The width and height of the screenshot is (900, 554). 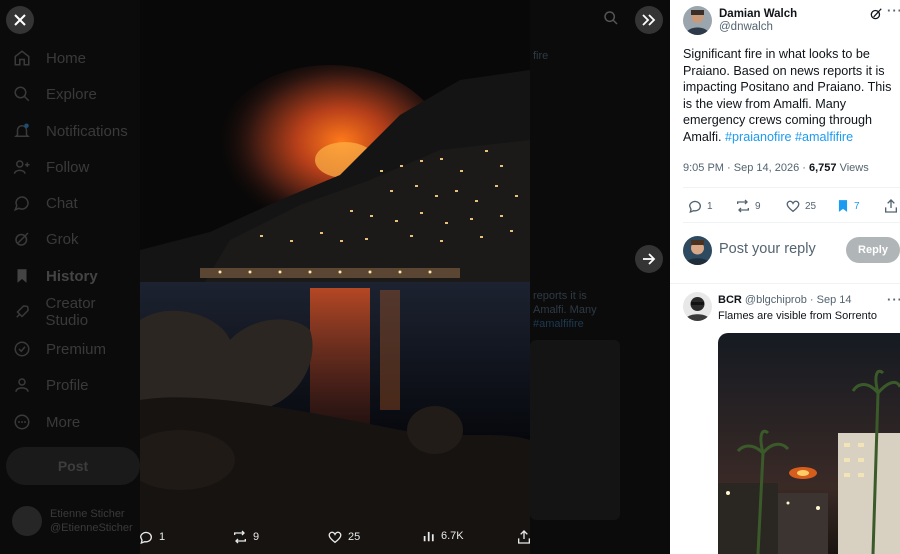 I want to click on nav-label: Premium, so click(x=76, y=349).